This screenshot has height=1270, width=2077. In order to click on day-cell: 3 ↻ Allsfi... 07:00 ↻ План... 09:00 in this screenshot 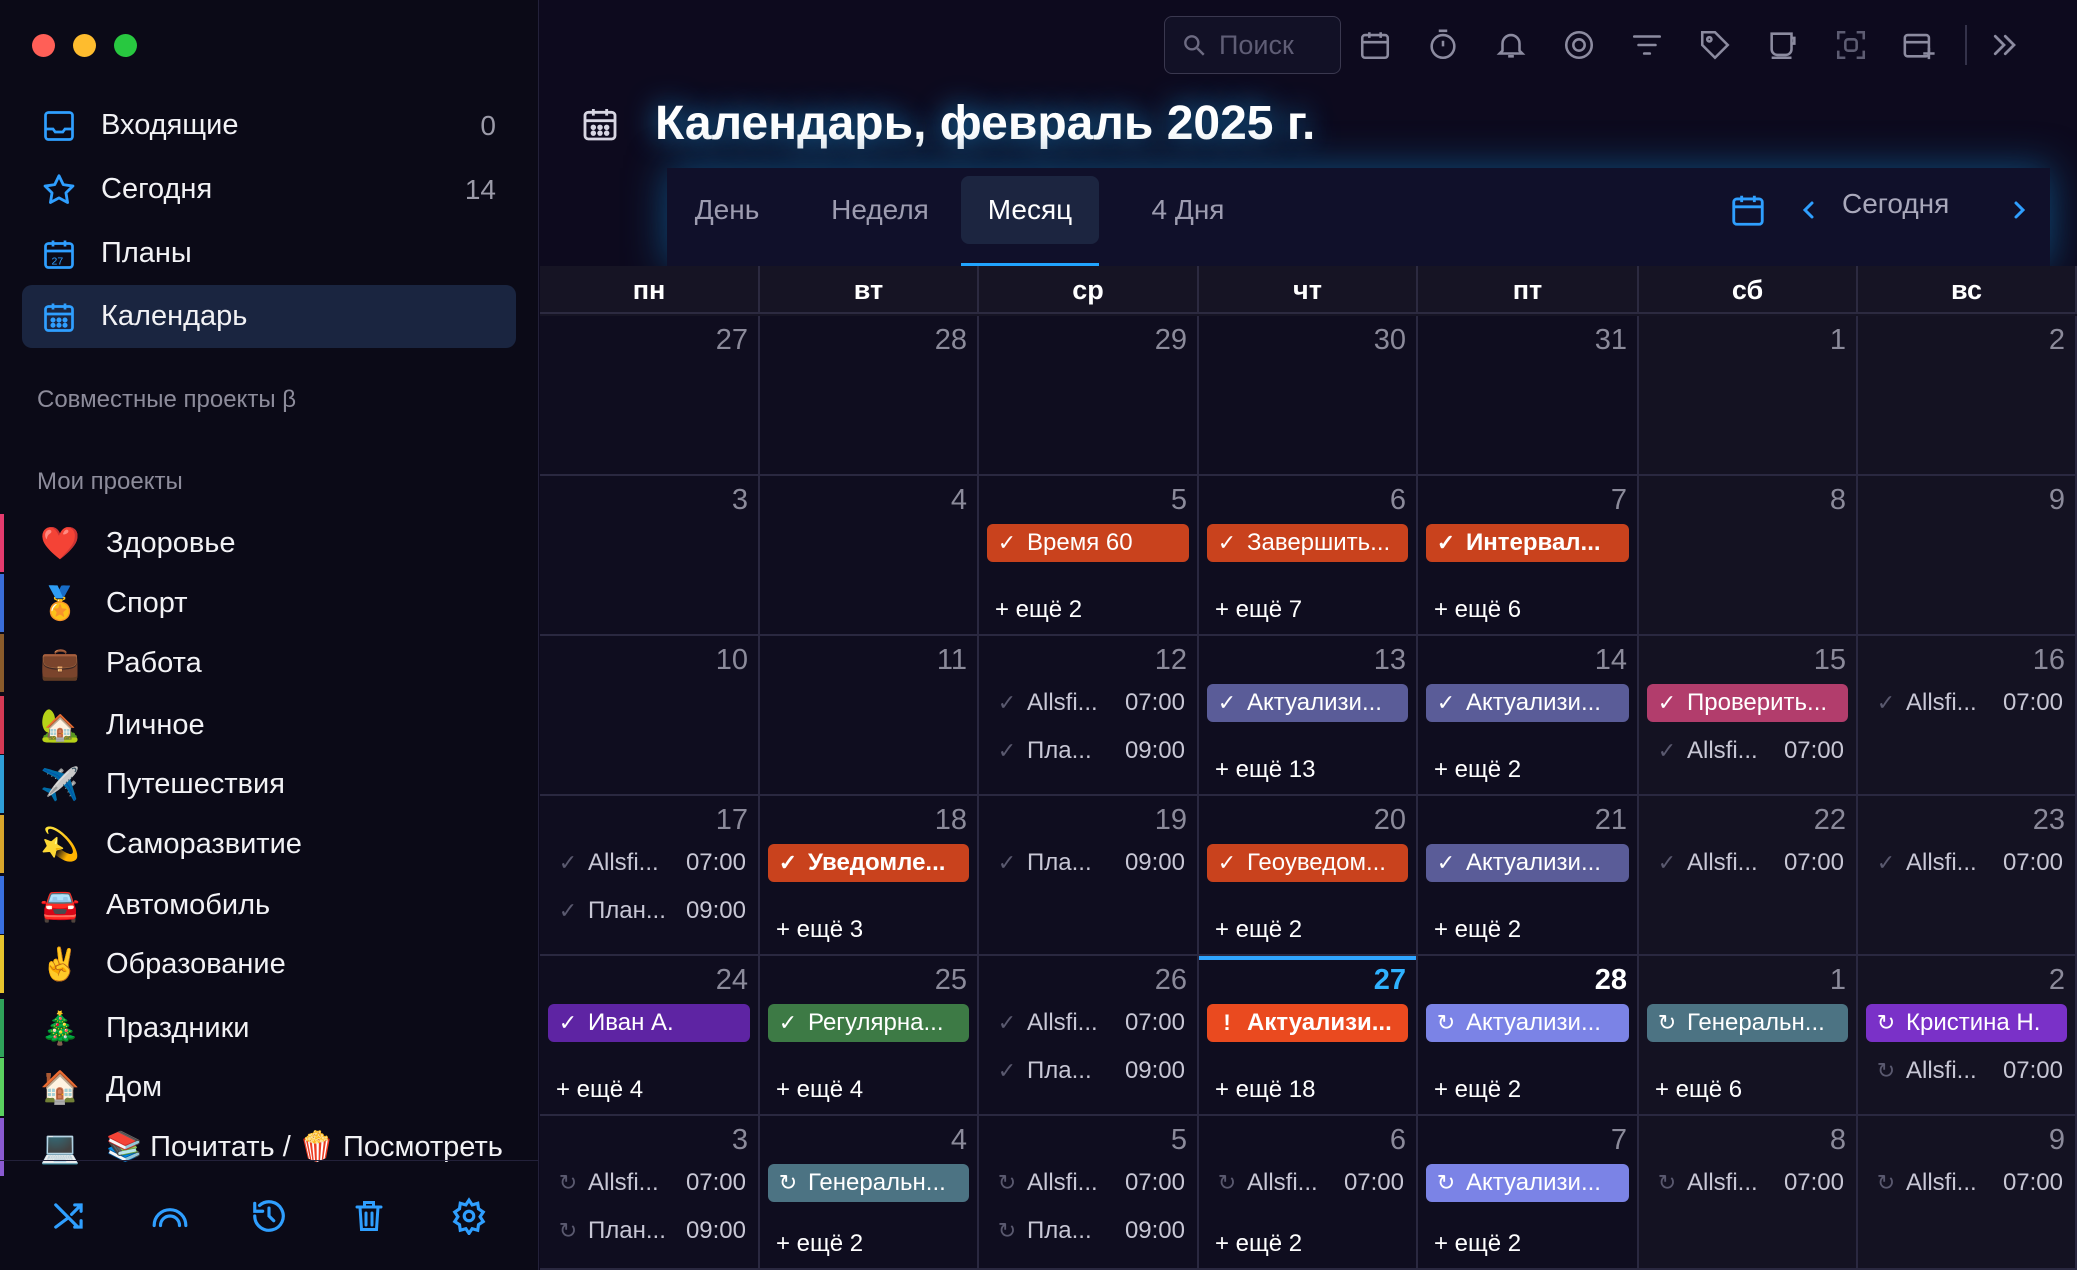, I will do `click(650, 1193)`.